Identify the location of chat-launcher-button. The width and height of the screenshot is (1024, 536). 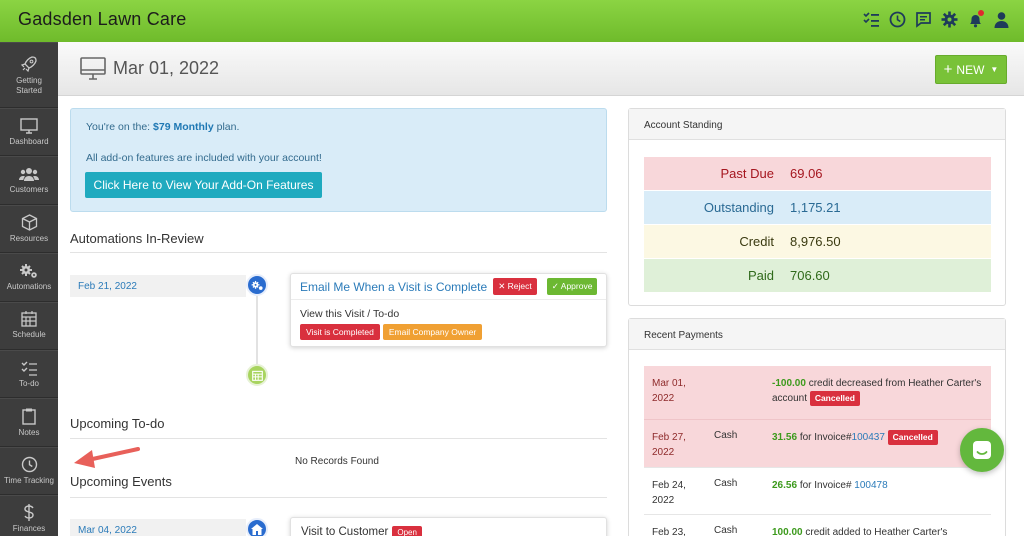
(982, 450).